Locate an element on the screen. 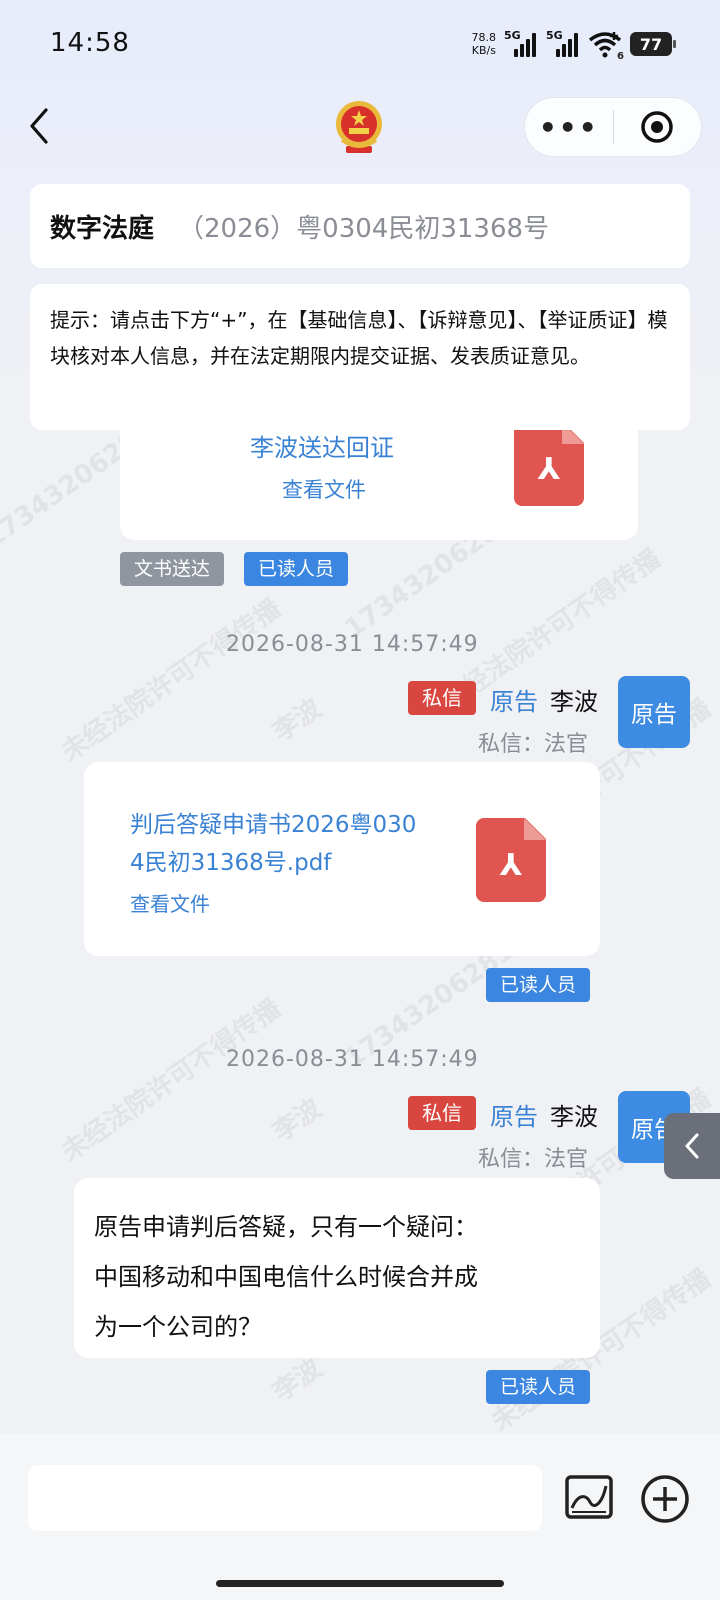 The image size is (720, 1600). side-panel-toggle is located at coordinates (692, 1146).